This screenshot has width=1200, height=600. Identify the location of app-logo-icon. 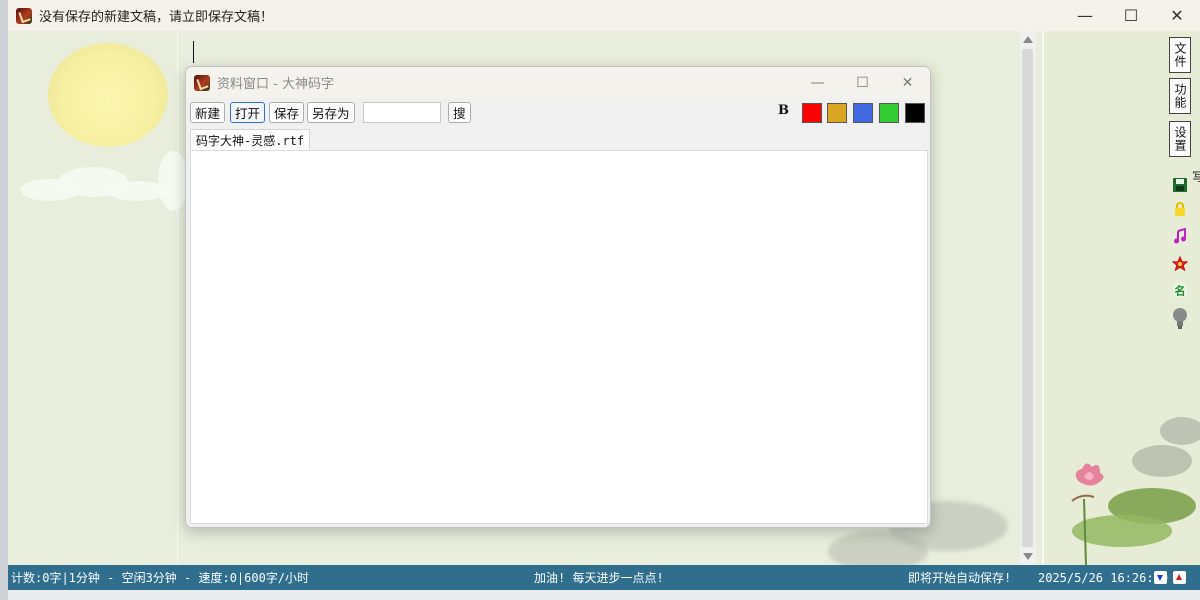
(24, 15).